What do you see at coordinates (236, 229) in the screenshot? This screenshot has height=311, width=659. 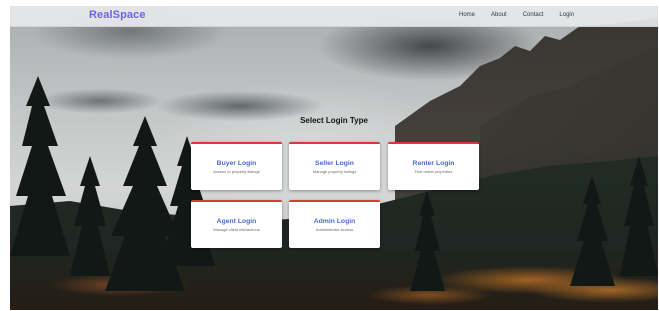 I see `card-description: Manage client interactions` at bounding box center [236, 229].